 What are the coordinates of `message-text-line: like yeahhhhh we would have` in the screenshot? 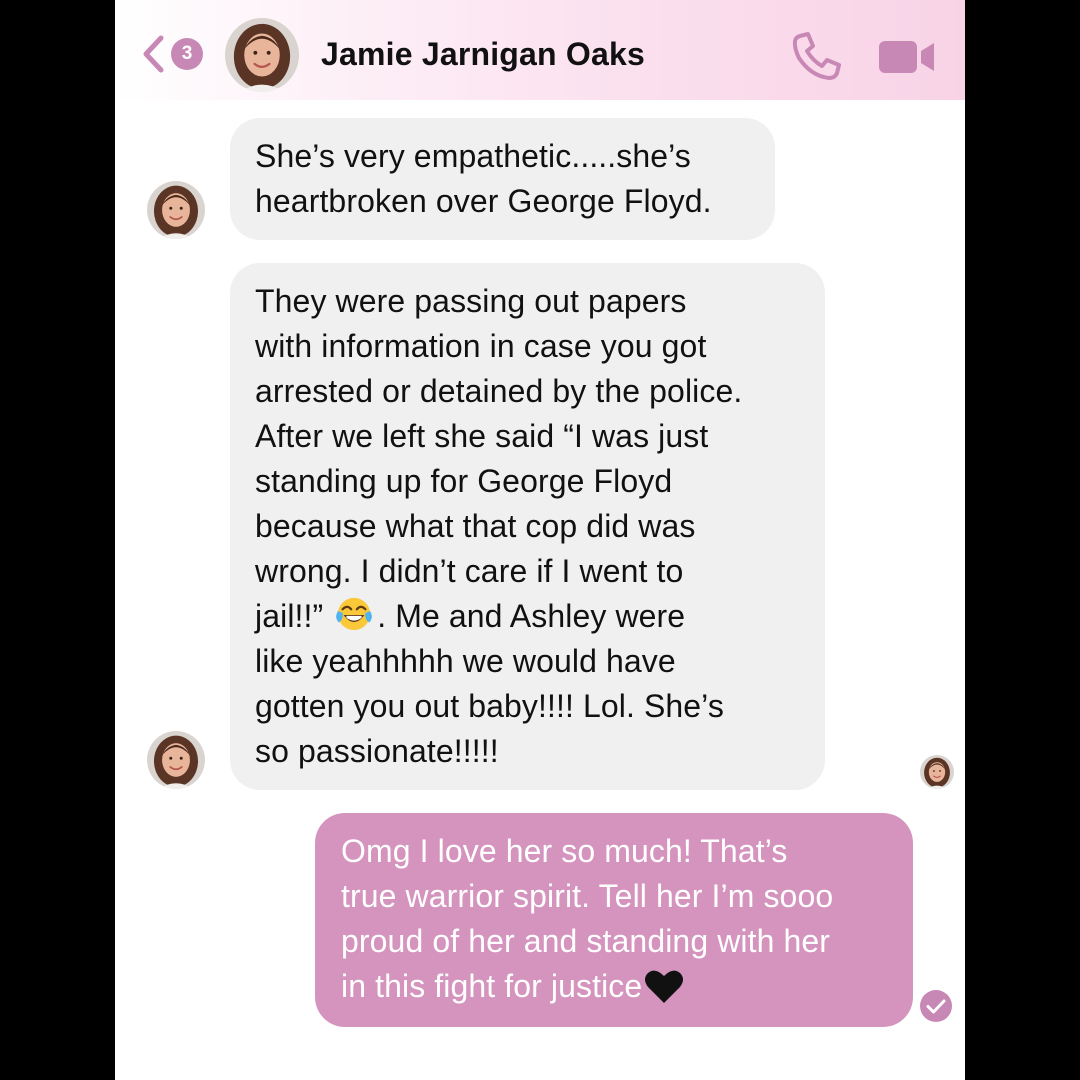 It's located at (465, 661).